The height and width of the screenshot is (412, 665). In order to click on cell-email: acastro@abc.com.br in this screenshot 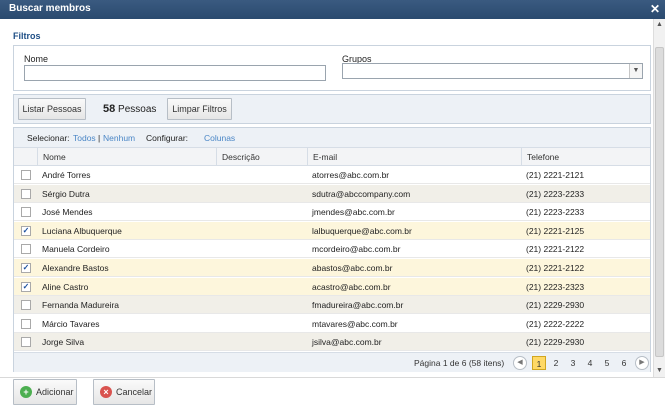, I will do `click(351, 286)`.